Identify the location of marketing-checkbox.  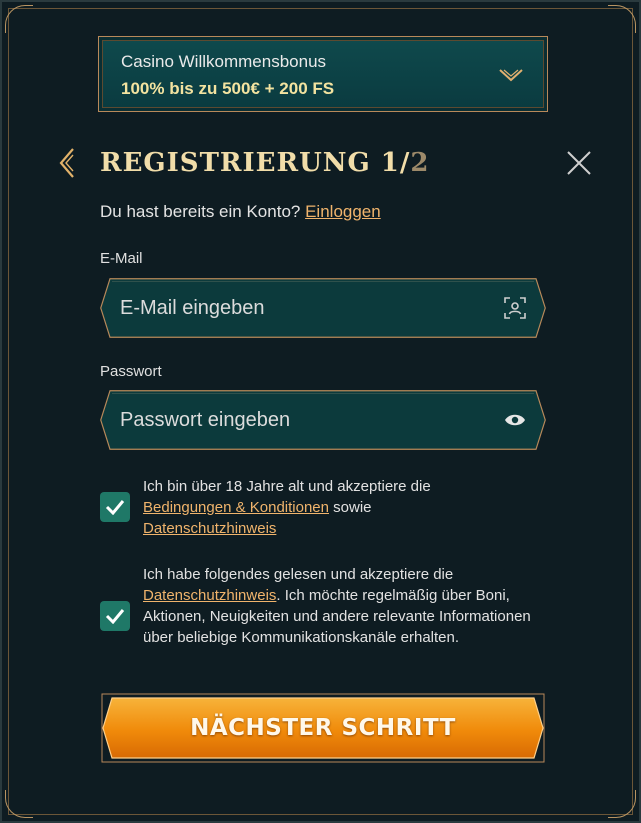
(115, 616).